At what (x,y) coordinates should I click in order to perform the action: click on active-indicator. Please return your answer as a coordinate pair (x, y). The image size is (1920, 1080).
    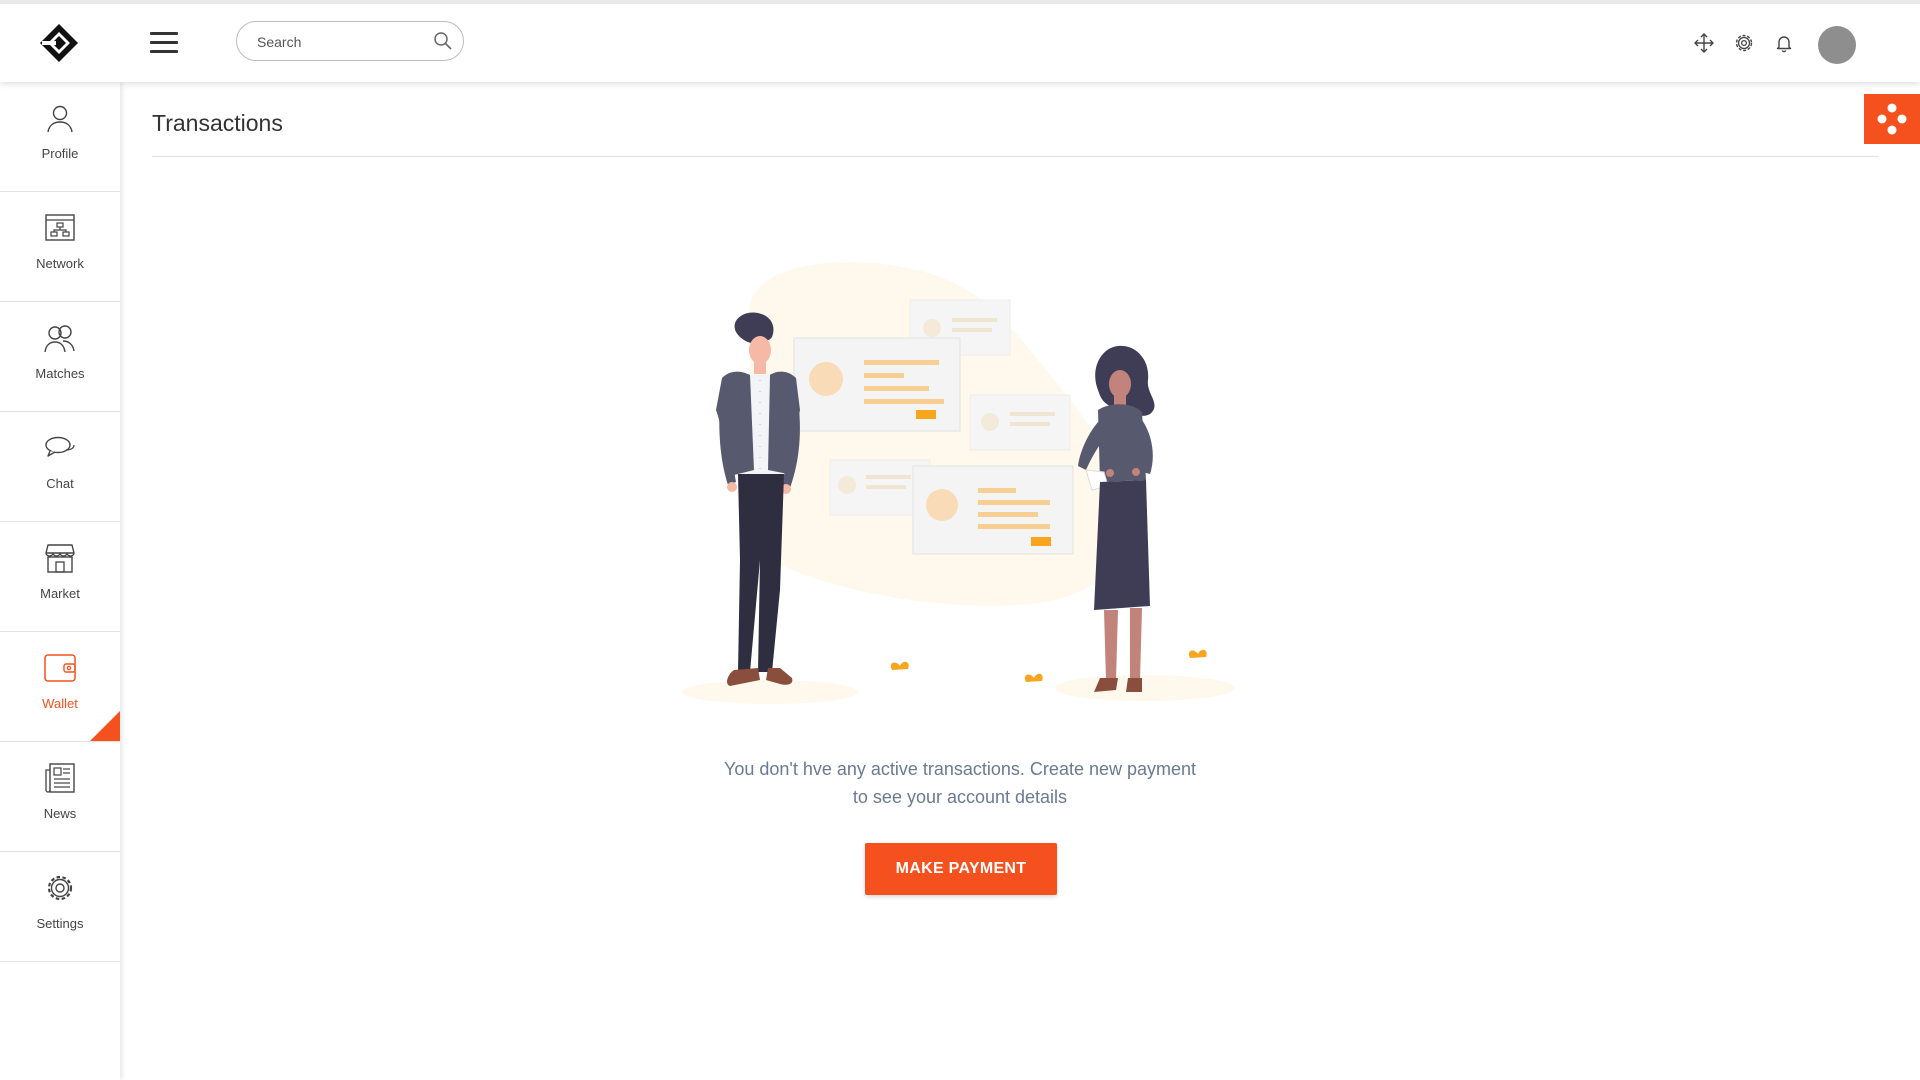
    Looking at the image, I should click on (105, 726).